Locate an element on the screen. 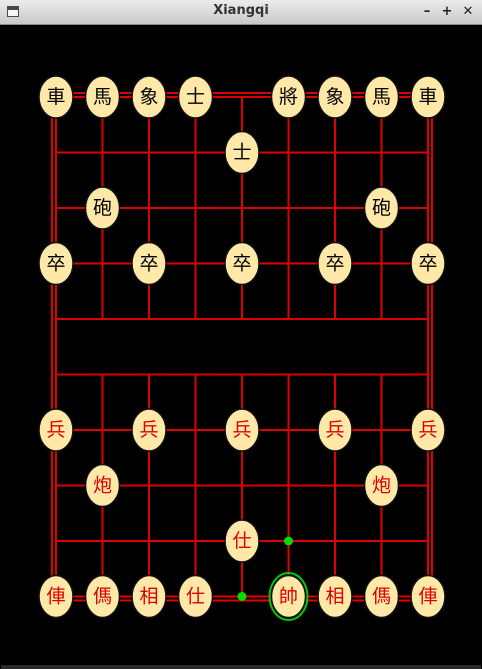  close-button: ✕ is located at coordinates (468, 12).